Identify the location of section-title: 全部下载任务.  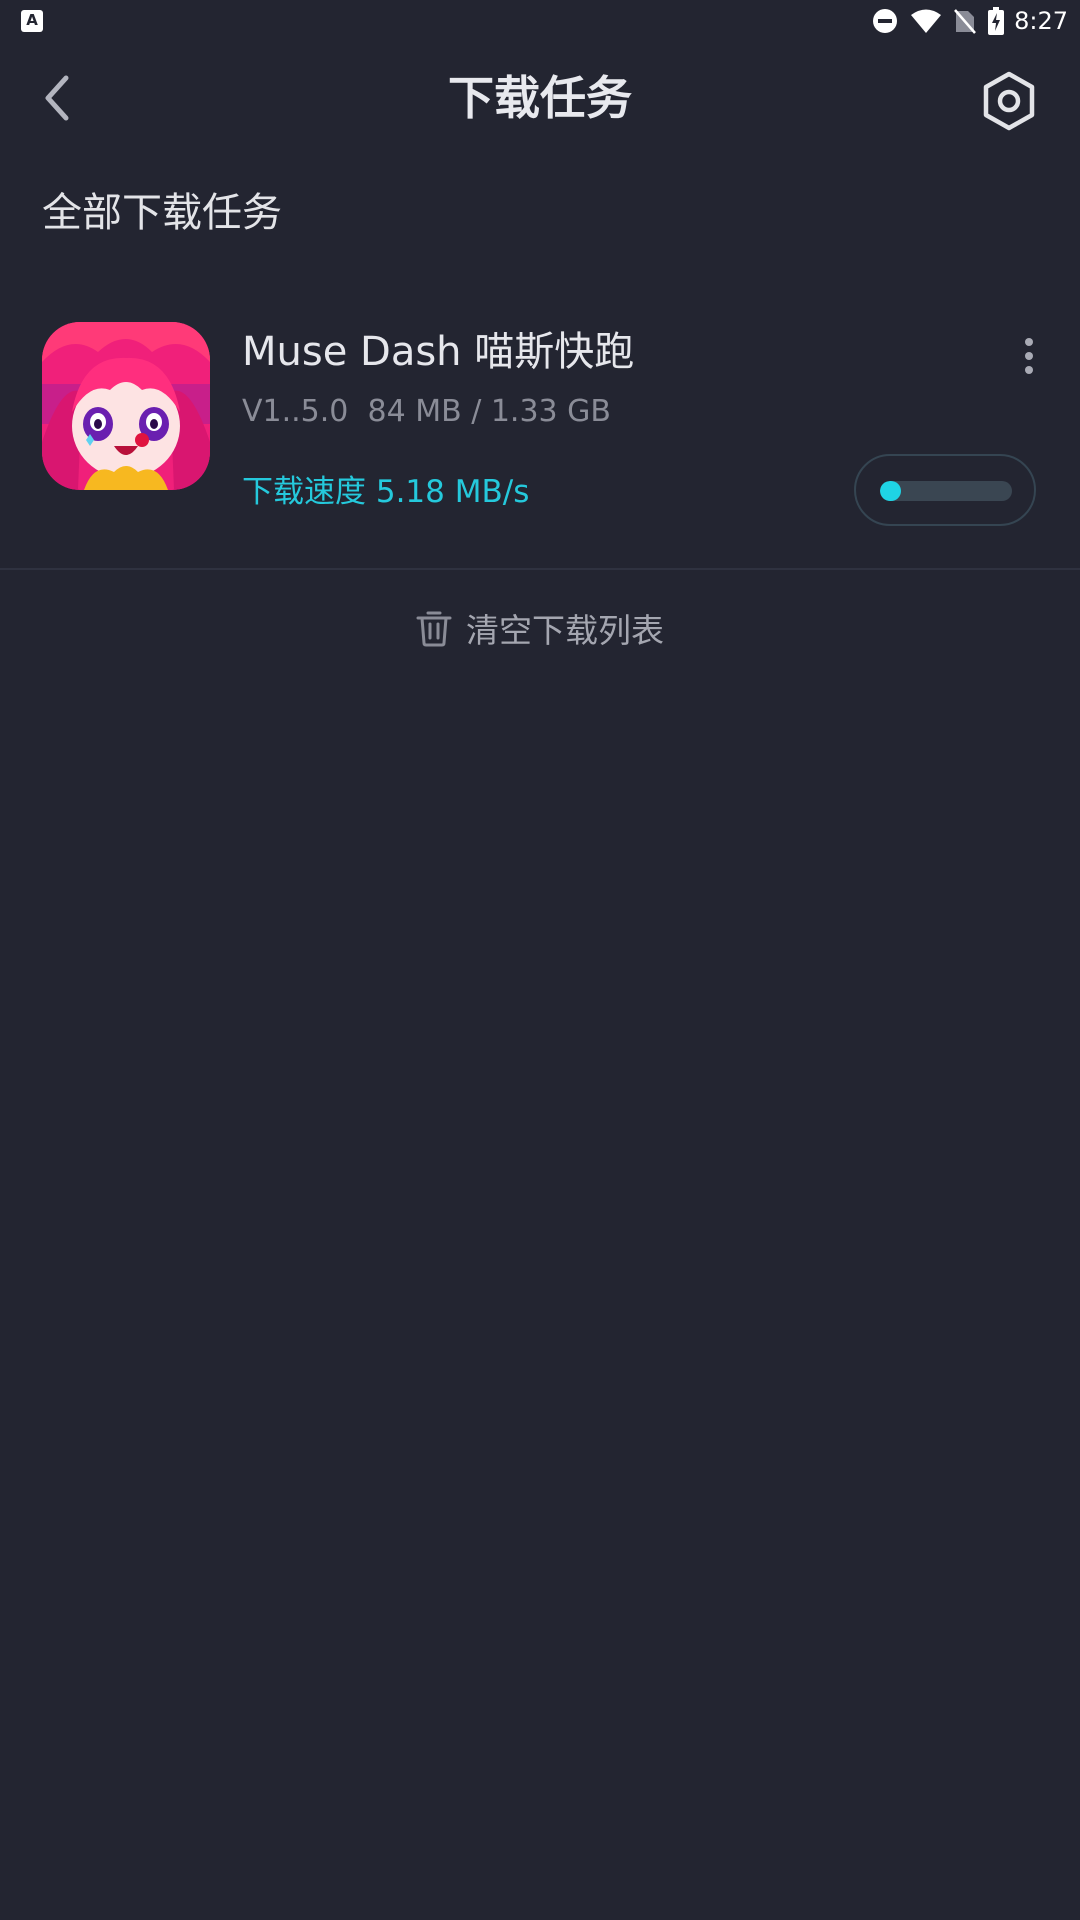
(162, 213).